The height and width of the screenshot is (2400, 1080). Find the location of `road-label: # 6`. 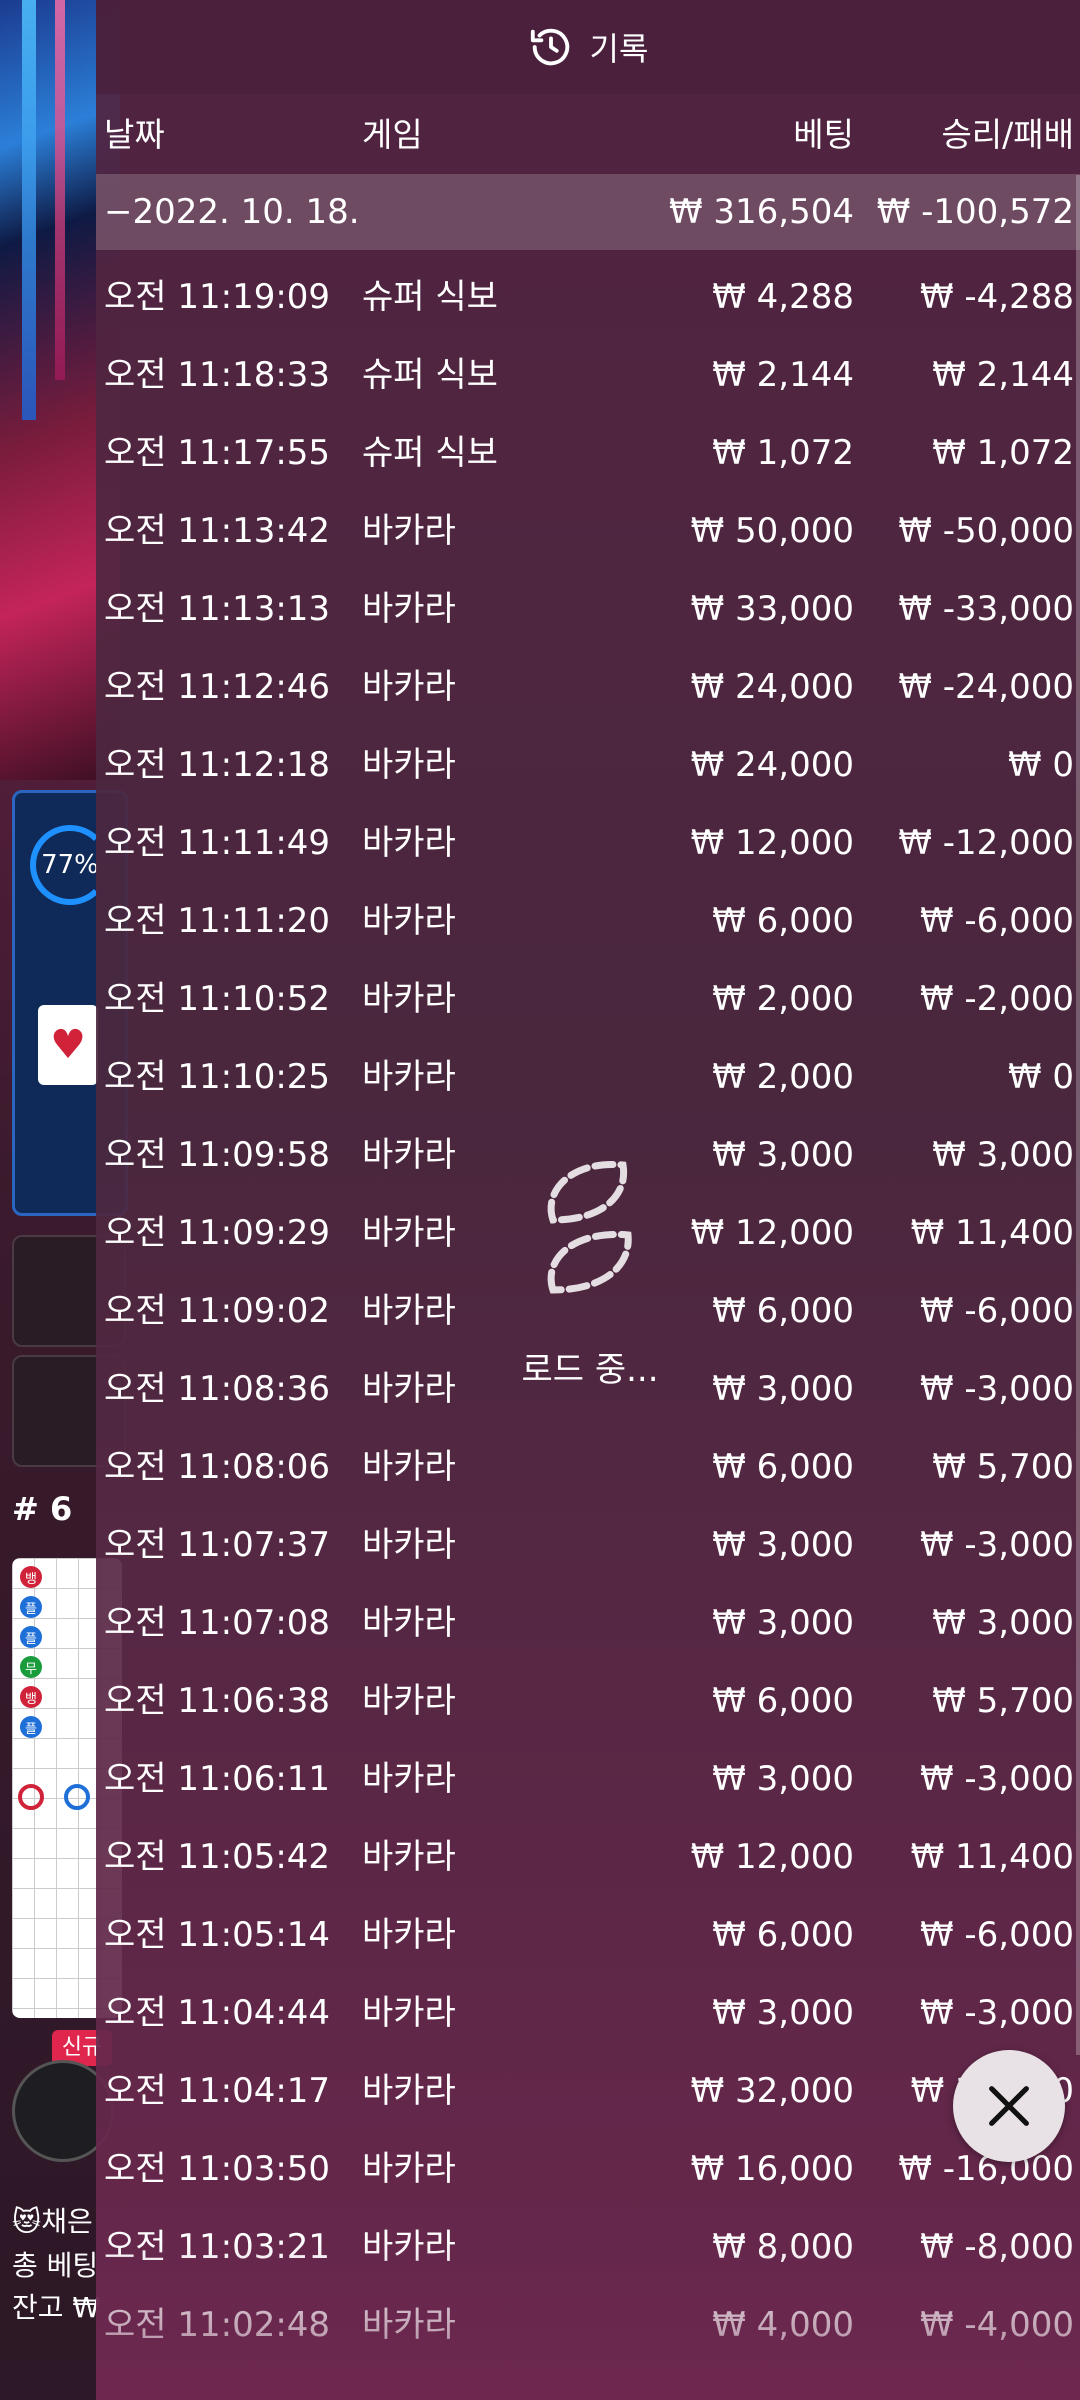

road-label: # 6 is located at coordinates (42, 1509).